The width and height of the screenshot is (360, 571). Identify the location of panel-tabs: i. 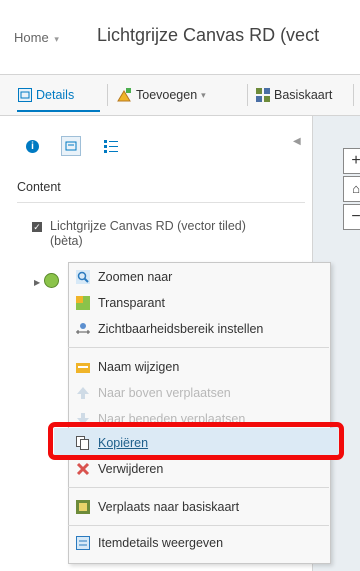
(72, 146).